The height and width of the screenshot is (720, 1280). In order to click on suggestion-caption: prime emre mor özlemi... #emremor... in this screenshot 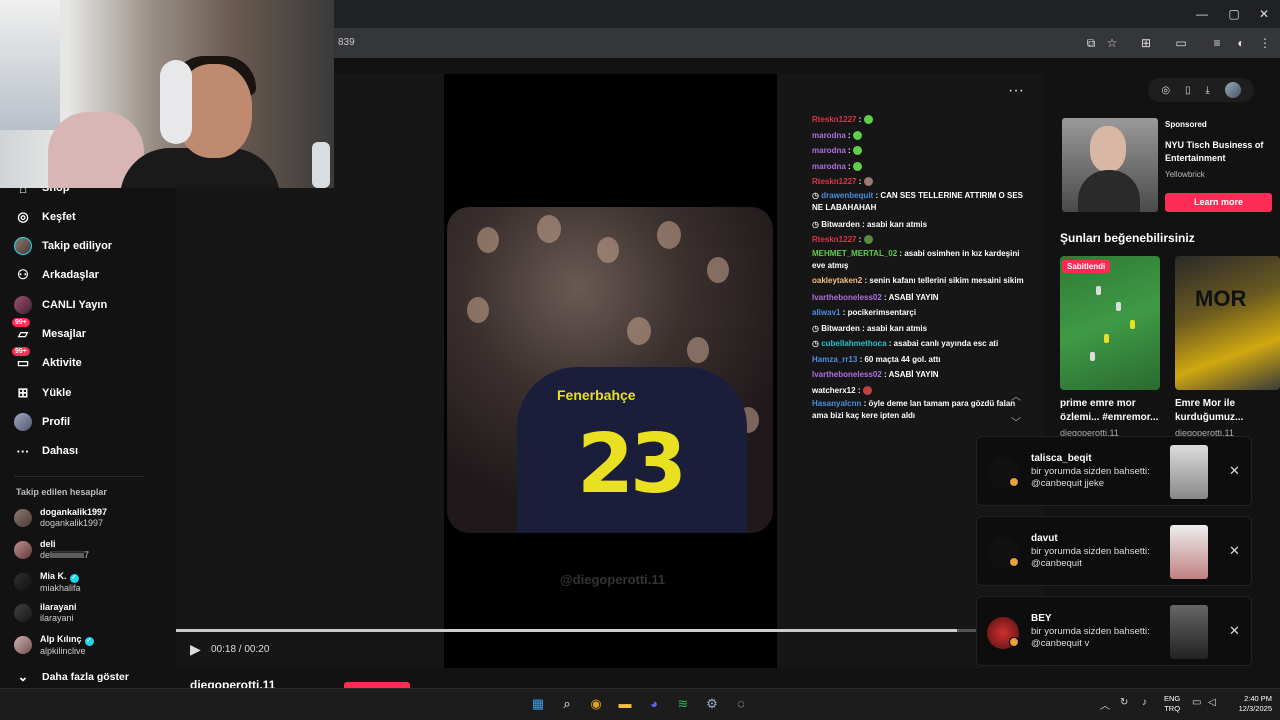, I will do `click(1114, 411)`.